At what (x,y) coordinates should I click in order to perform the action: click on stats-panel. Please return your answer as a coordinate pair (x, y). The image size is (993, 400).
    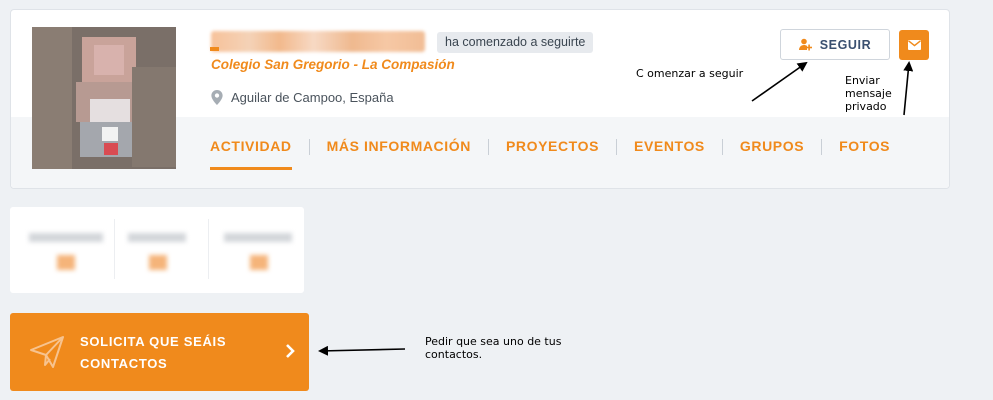
    Looking at the image, I should click on (157, 250).